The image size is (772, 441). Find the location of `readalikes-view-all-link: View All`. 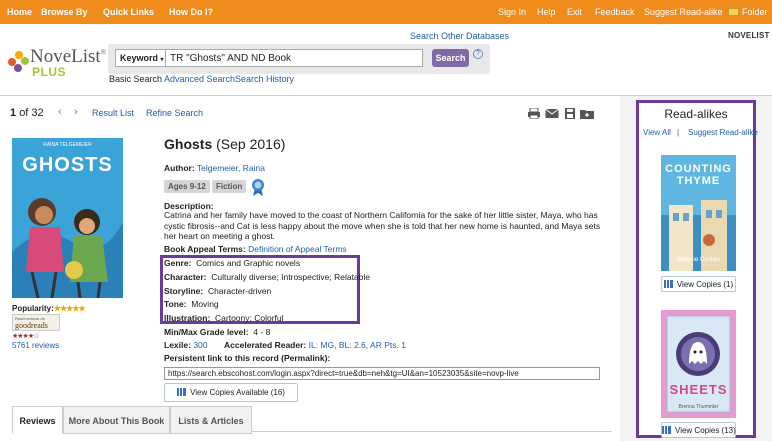

readalikes-view-all-link: View All is located at coordinates (657, 132).